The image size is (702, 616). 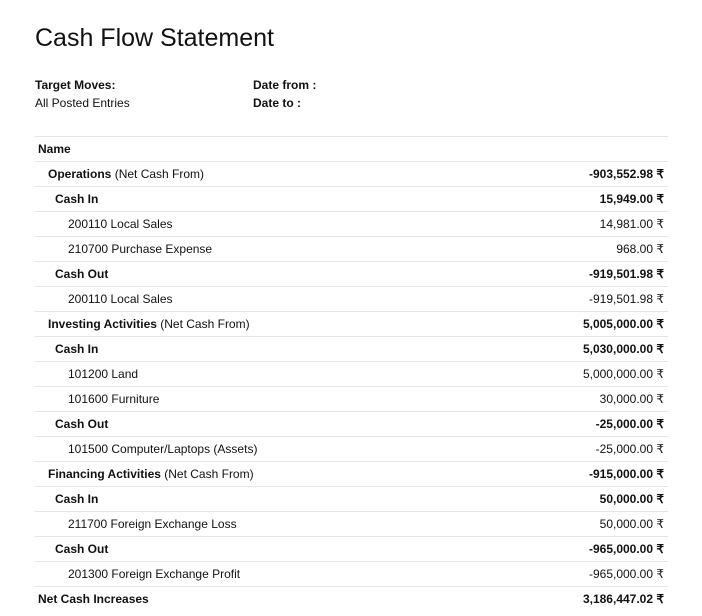 What do you see at coordinates (264, 149) in the screenshot?
I see `name-column-header: Name` at bounding box center [264, 149].